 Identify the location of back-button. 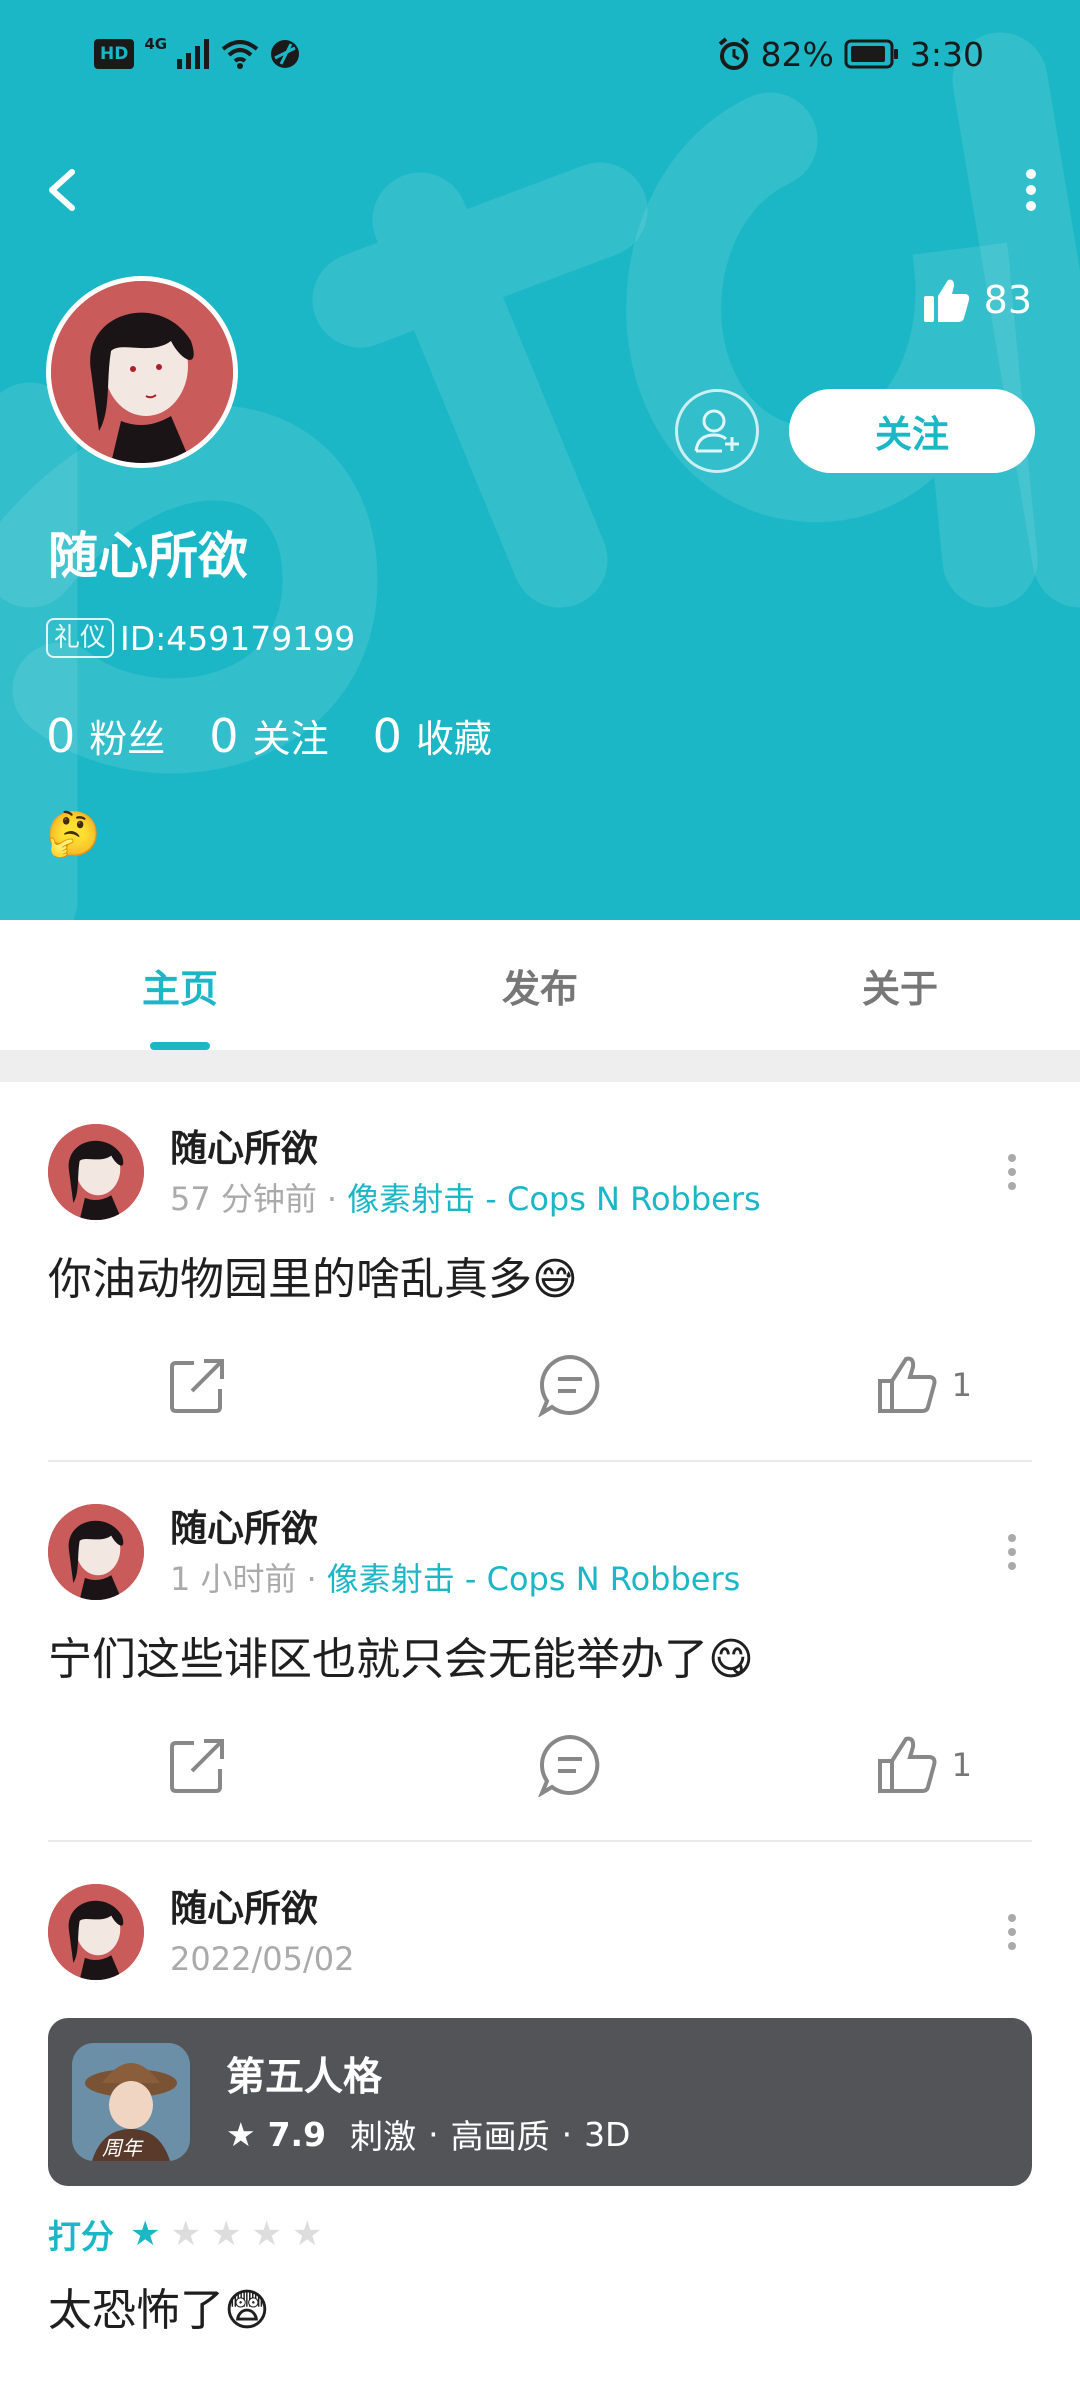
(66, 190).